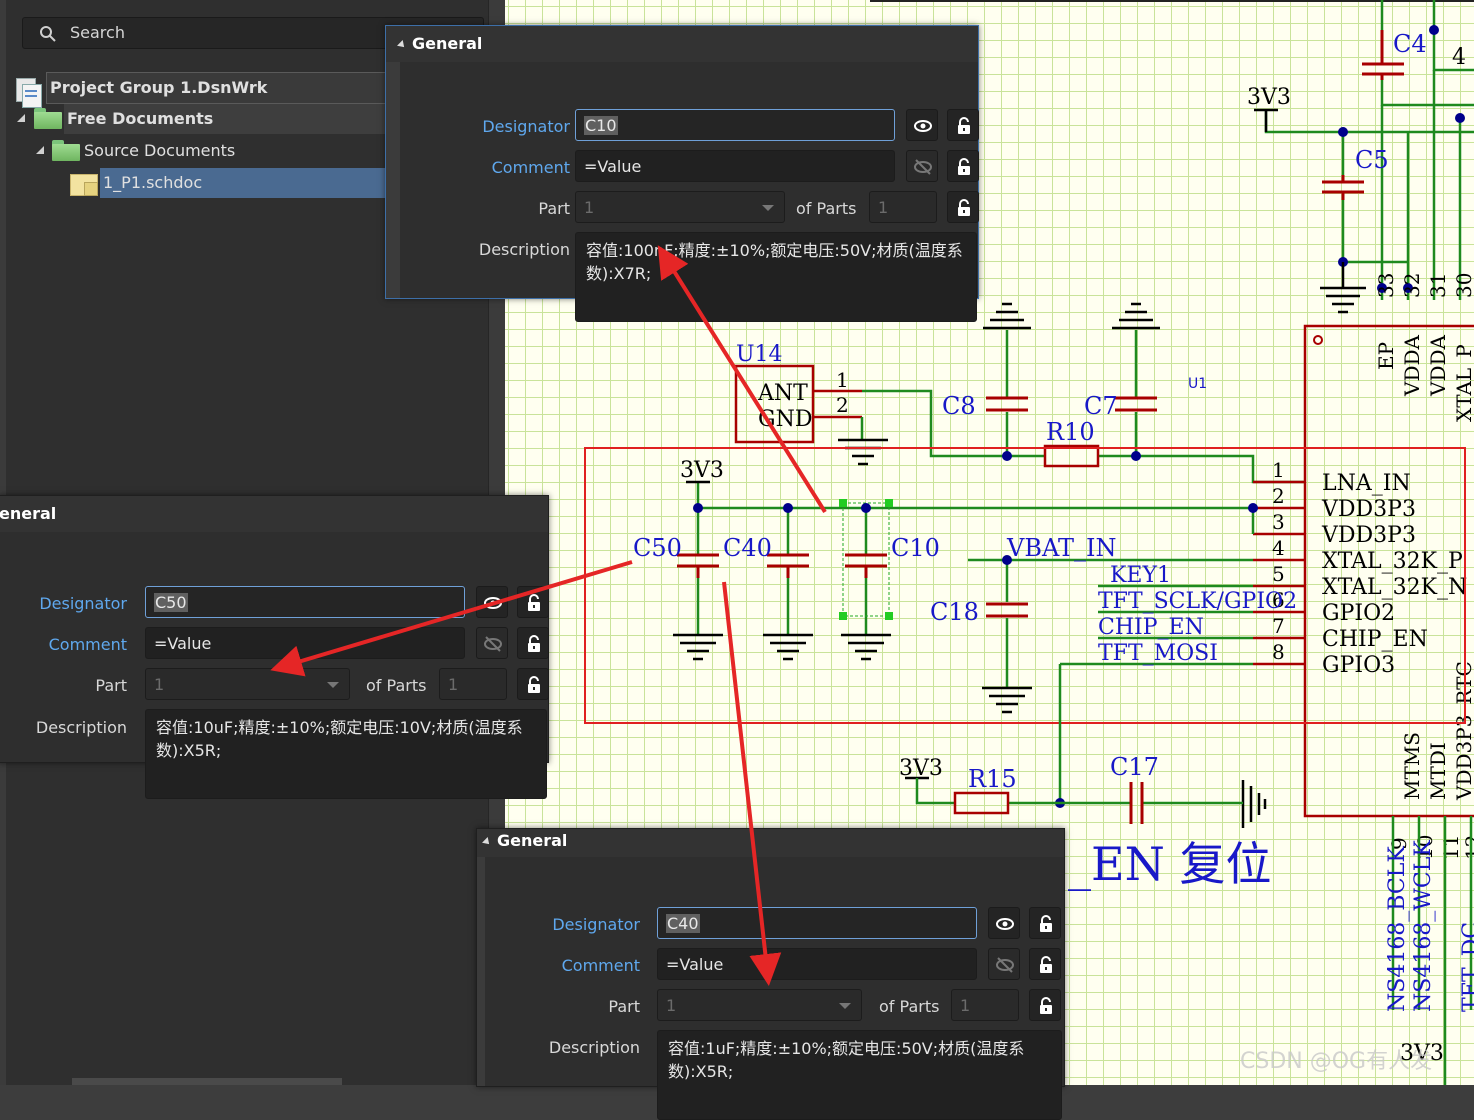  I want to click on label-r10: R10, so click(1070, 432).